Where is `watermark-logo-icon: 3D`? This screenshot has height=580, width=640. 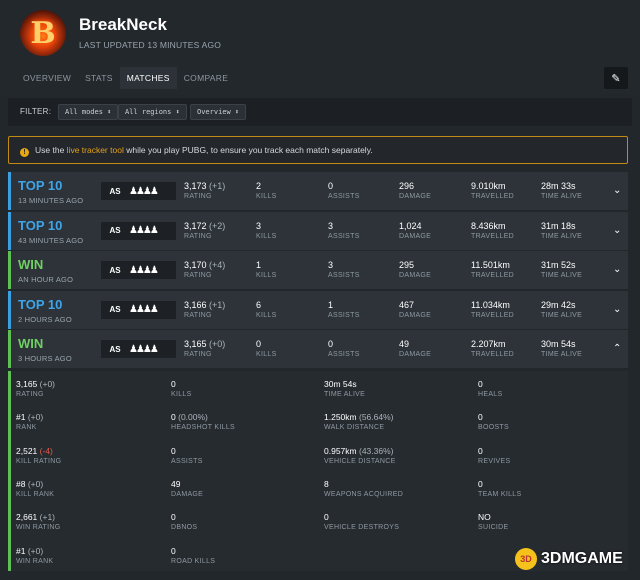
watermark-logo-icon: 3D is located at coordinates (526, 559).